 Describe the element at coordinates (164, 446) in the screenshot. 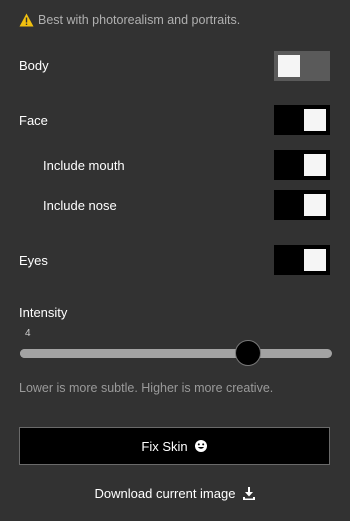

I see `fix-skin-label: Fix Skin` at that location.